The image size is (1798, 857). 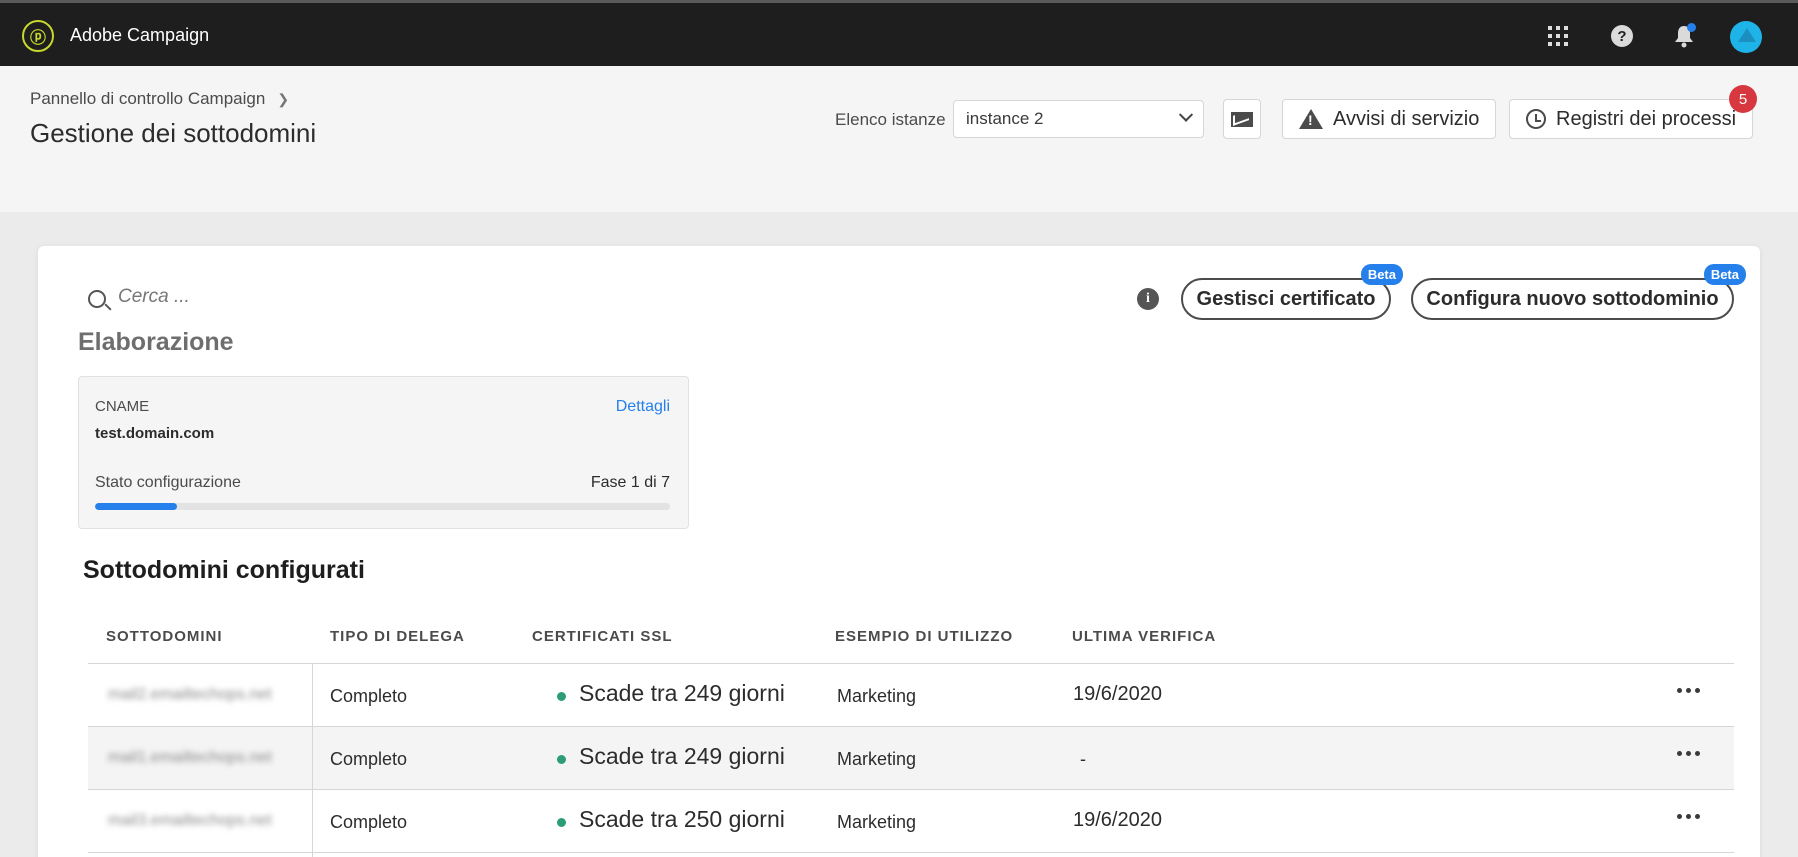 I want to click on breadcrumb-link: Pannello di controllo Campaign, so click(x=147, y=99).